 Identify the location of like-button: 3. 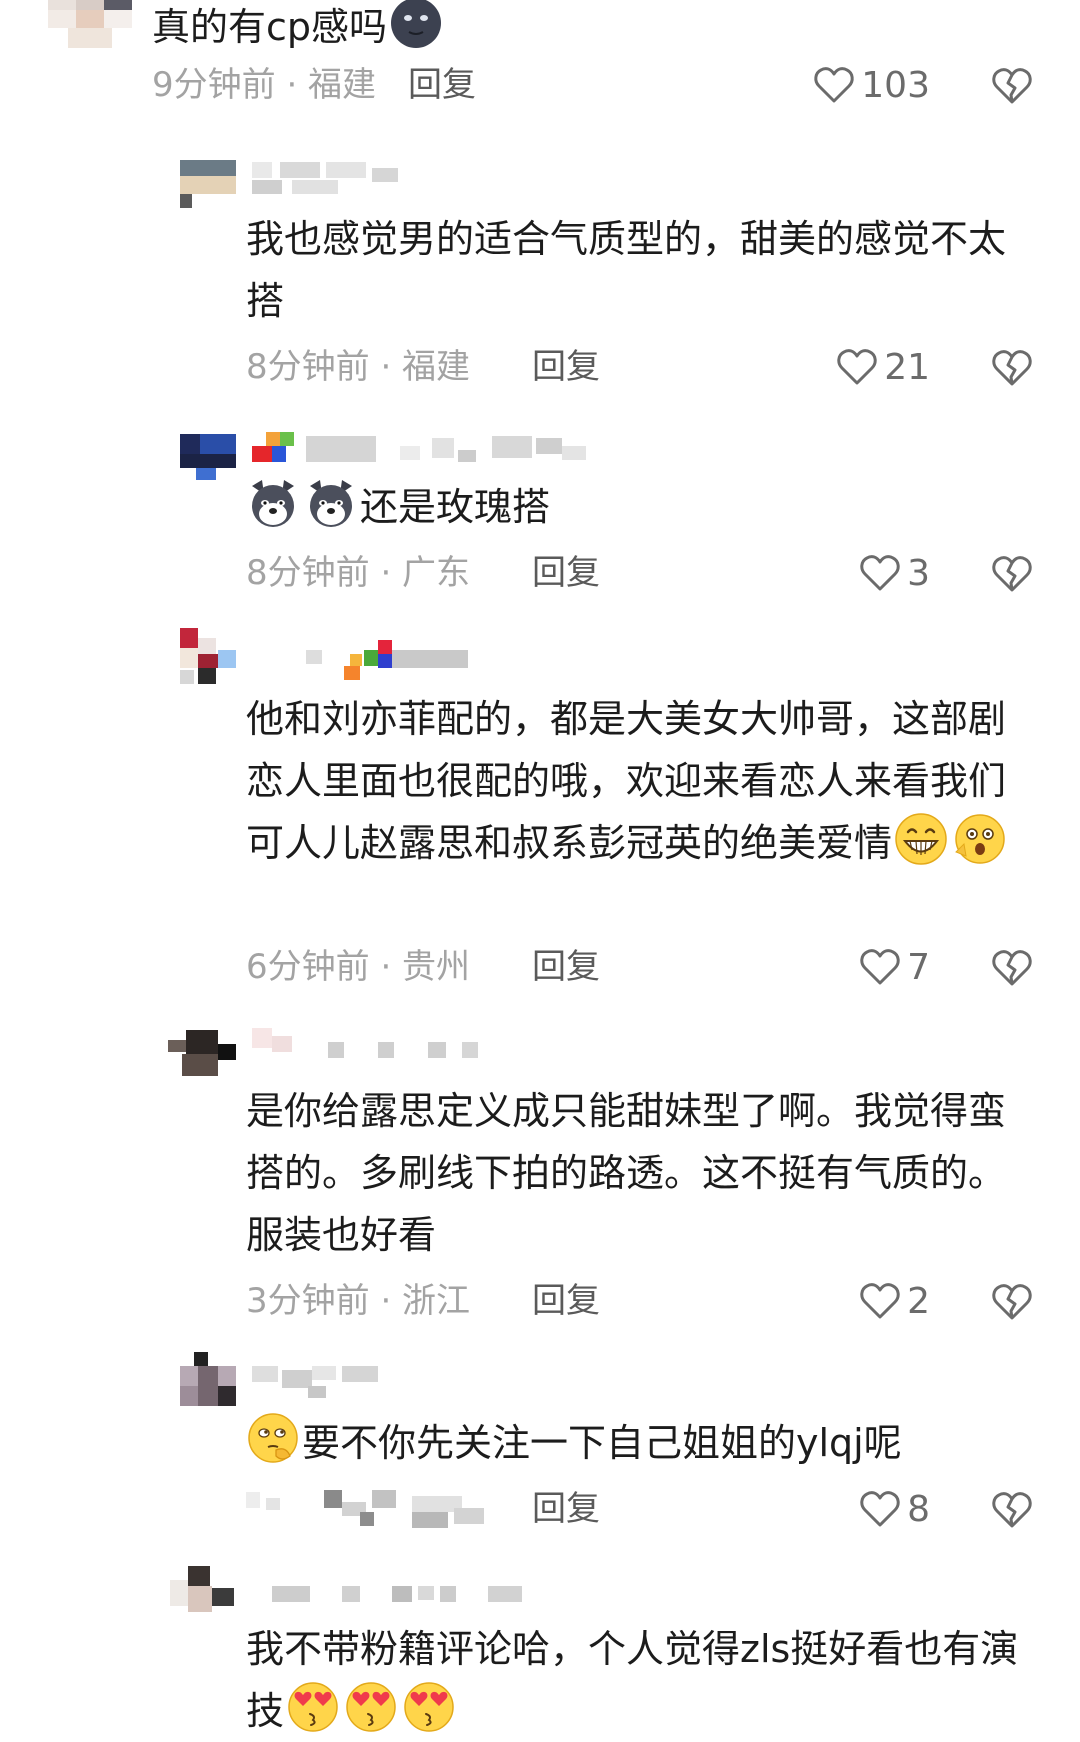
(830, 573).